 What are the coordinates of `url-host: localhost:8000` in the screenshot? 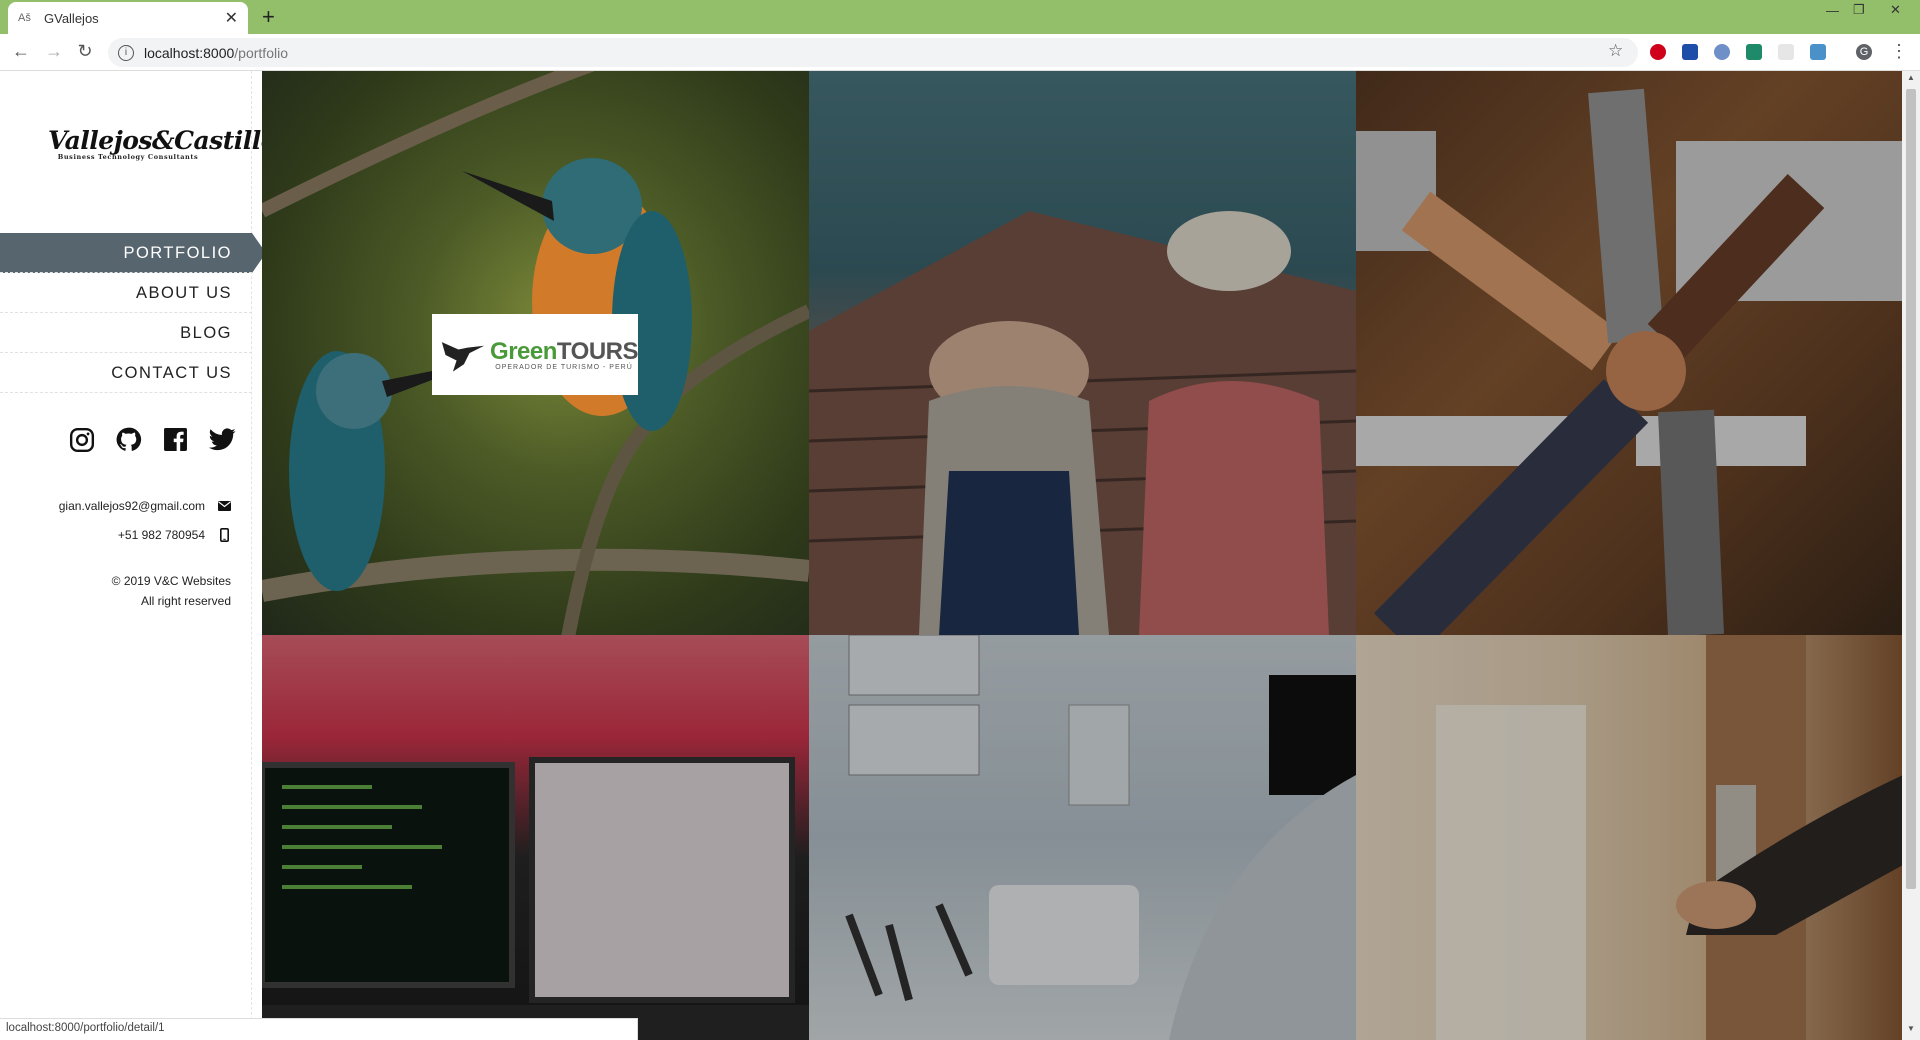 It's located at (189, 52).